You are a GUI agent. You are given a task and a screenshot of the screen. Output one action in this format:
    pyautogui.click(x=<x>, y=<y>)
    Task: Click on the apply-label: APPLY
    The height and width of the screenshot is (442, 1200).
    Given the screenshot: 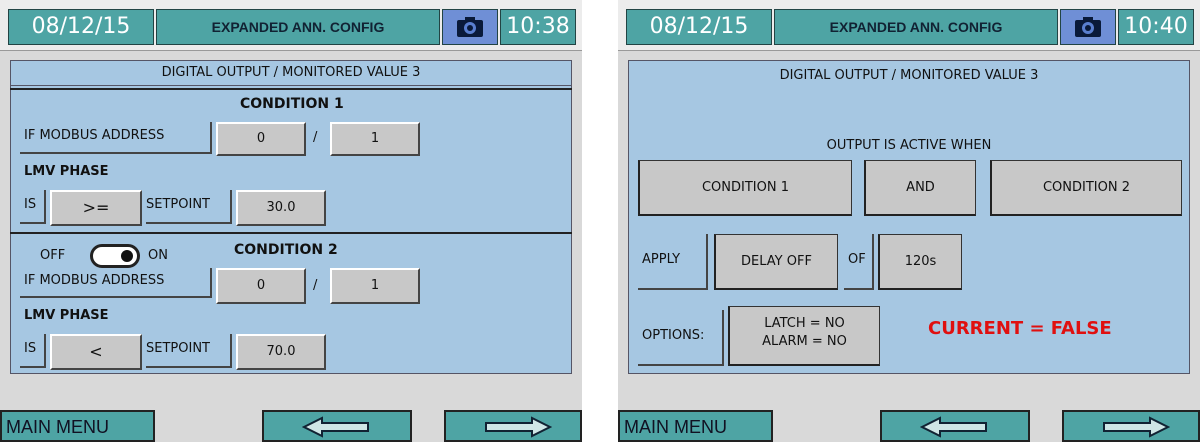 What is the action you would take?
    pyautogui.click(x=673, y=262)
    